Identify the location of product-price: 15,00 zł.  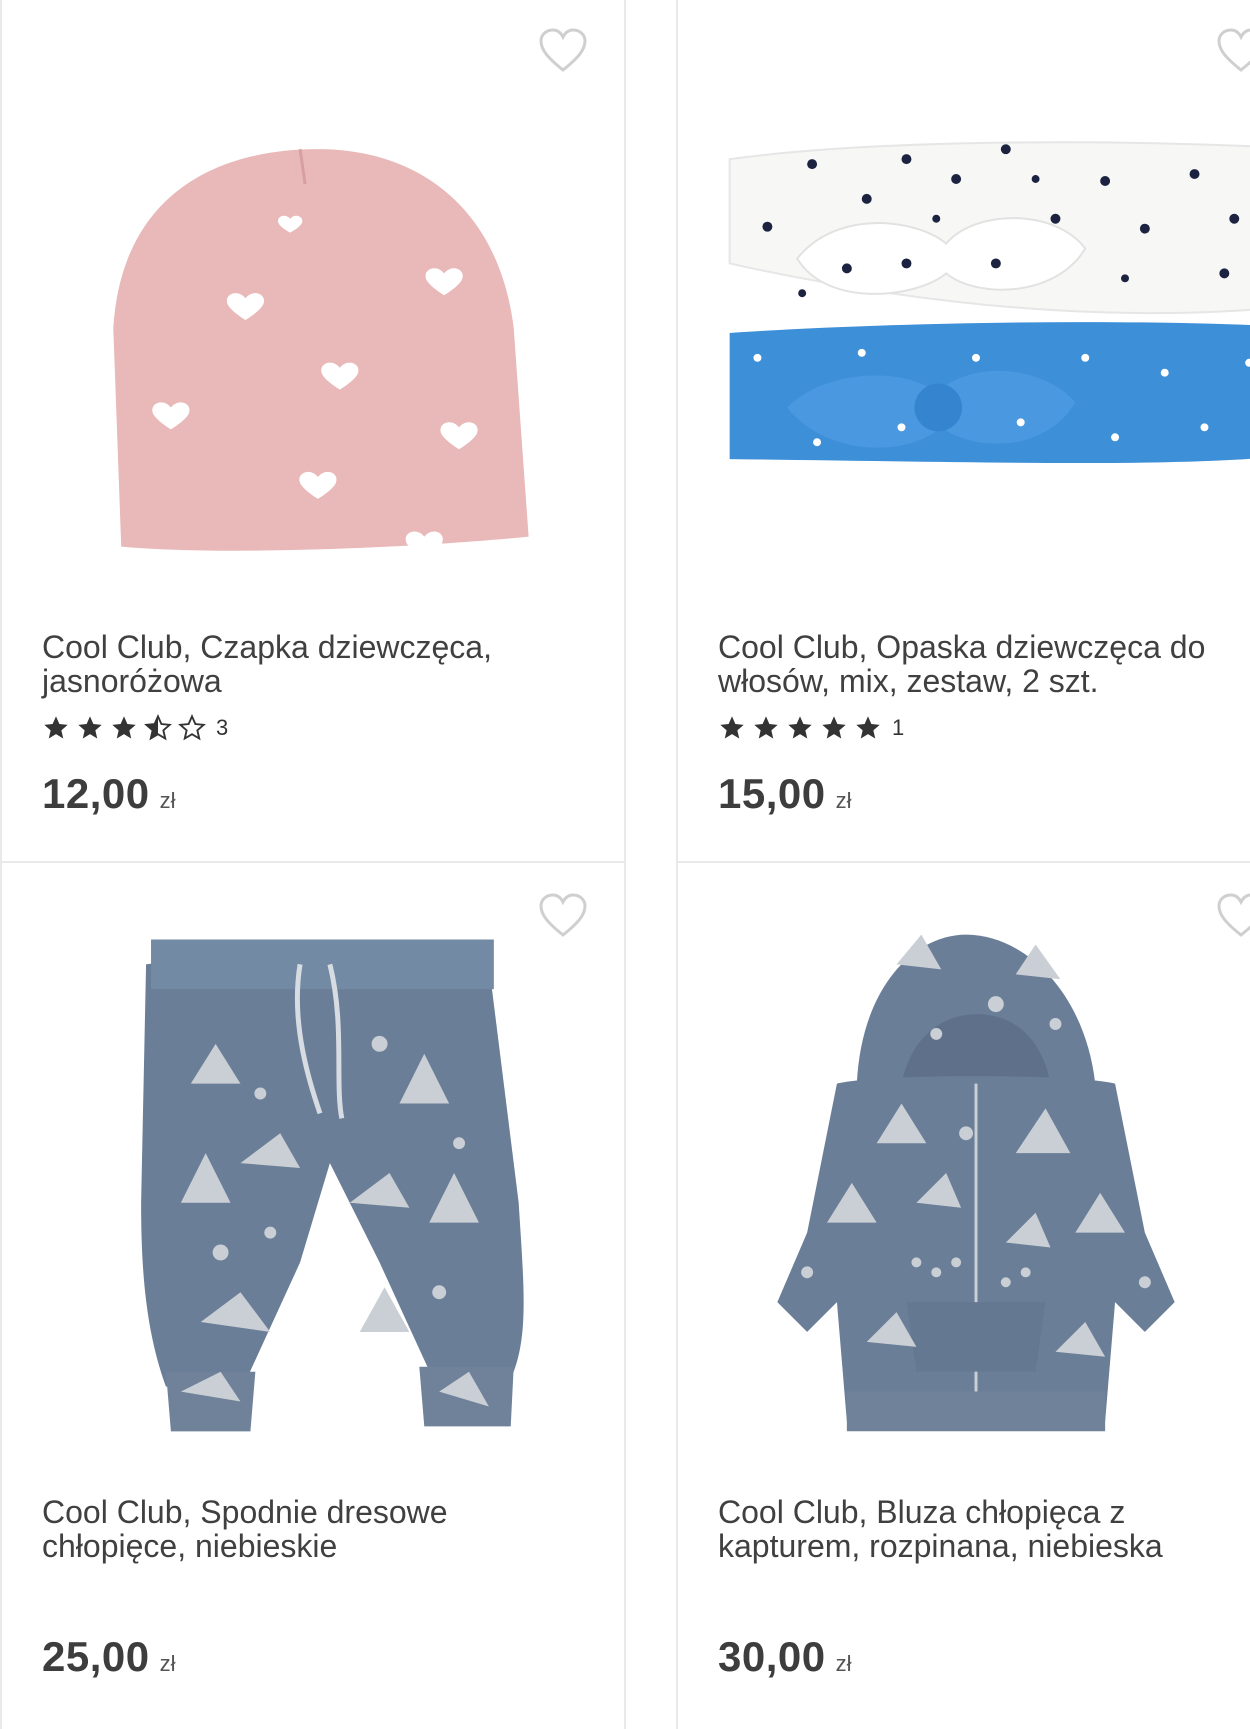
(785, 794).